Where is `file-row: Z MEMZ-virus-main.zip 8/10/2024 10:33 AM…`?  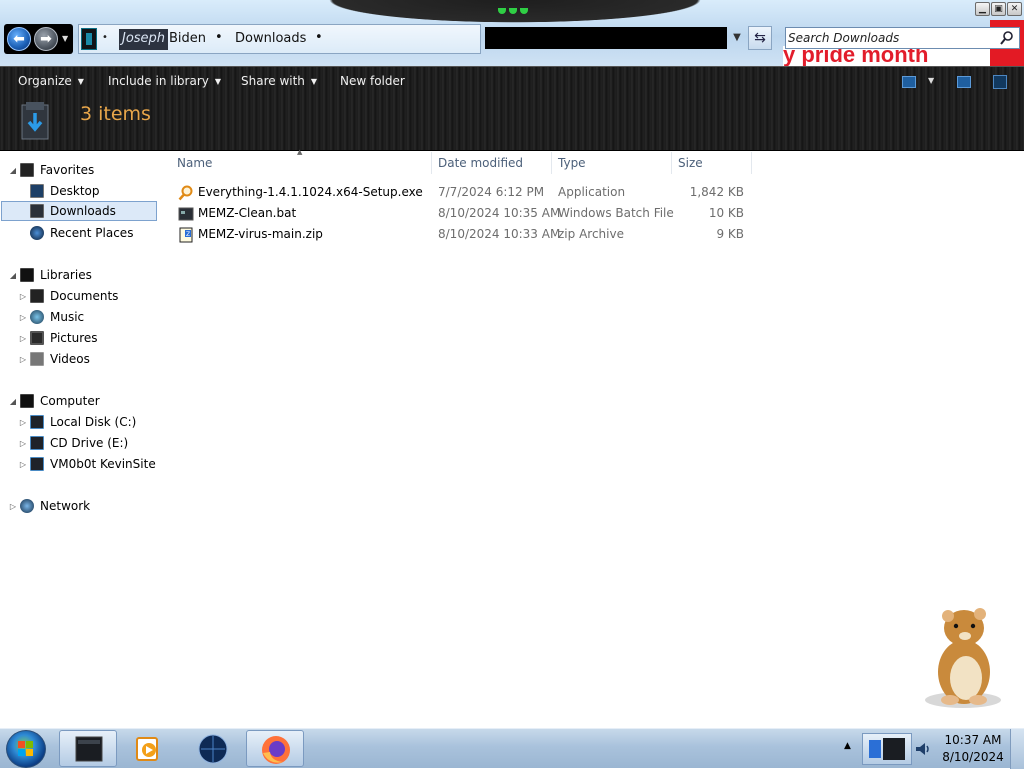 file-row: Z MEMZ-virus-main.zip 8/10/2024 10:33 AM… is located at coordinates (461, 234).